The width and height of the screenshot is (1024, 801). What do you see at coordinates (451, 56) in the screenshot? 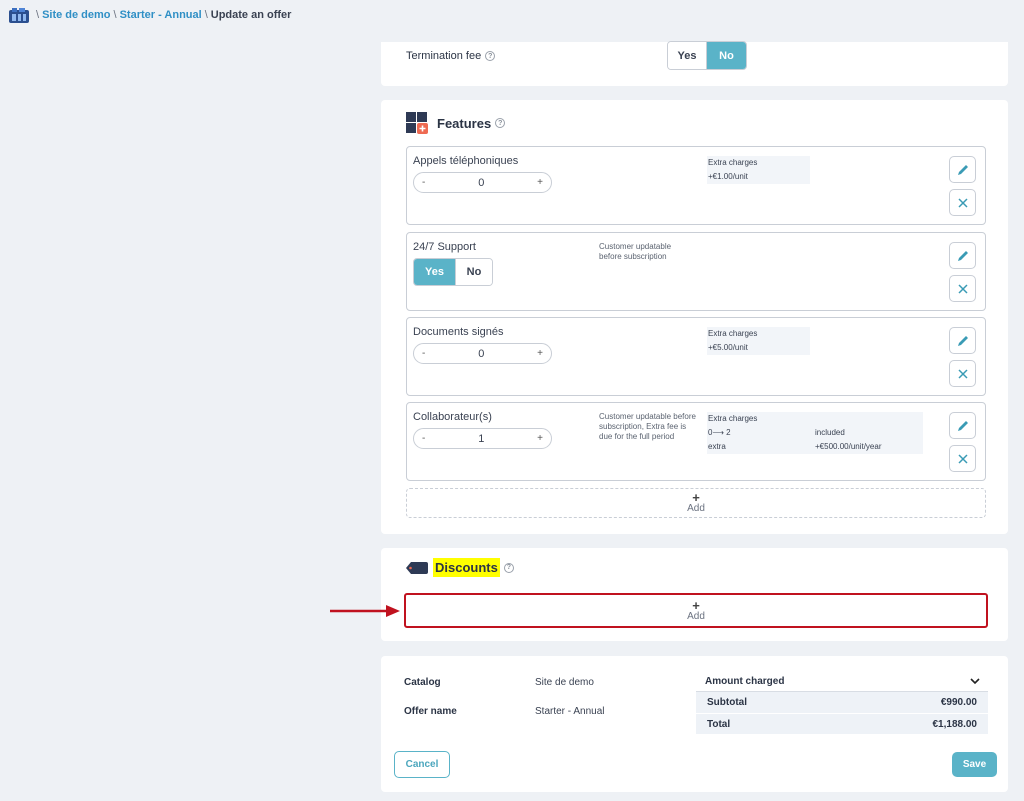
I see `termination-fee-label: Termination fee ?` at bounding box center [451, 56].